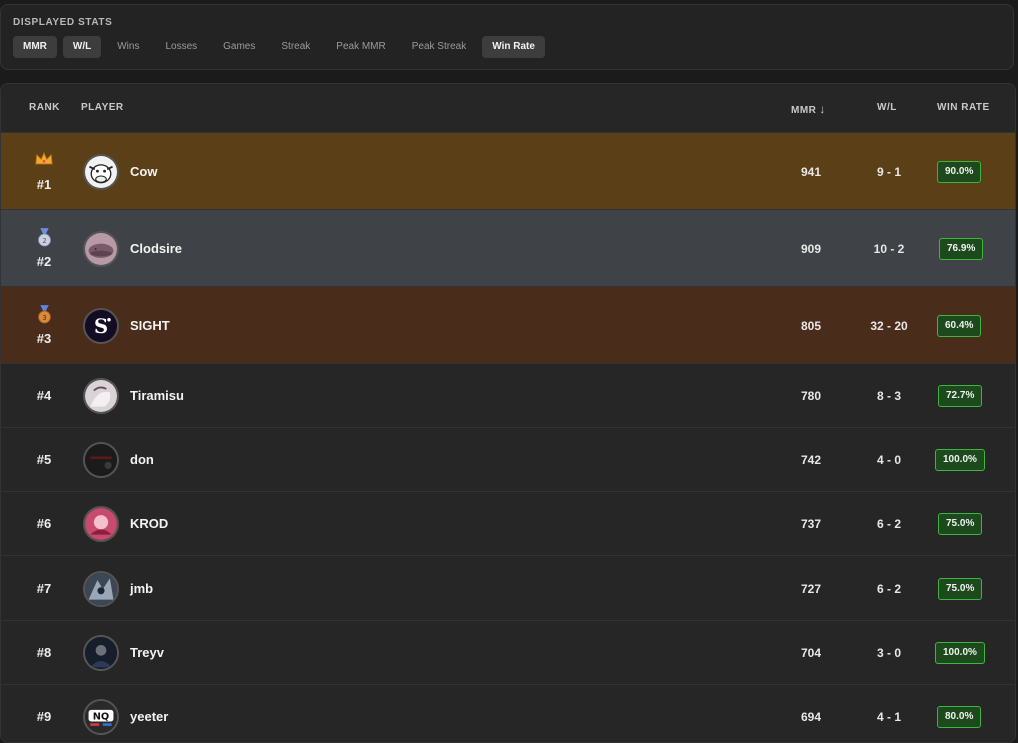 Image resolution: width=1018 pixels, height=743 pixels. What do you see at coordinates (44, 716) in the screenshot?
I see `rank-number: #9` at bounding box center [44, 716].